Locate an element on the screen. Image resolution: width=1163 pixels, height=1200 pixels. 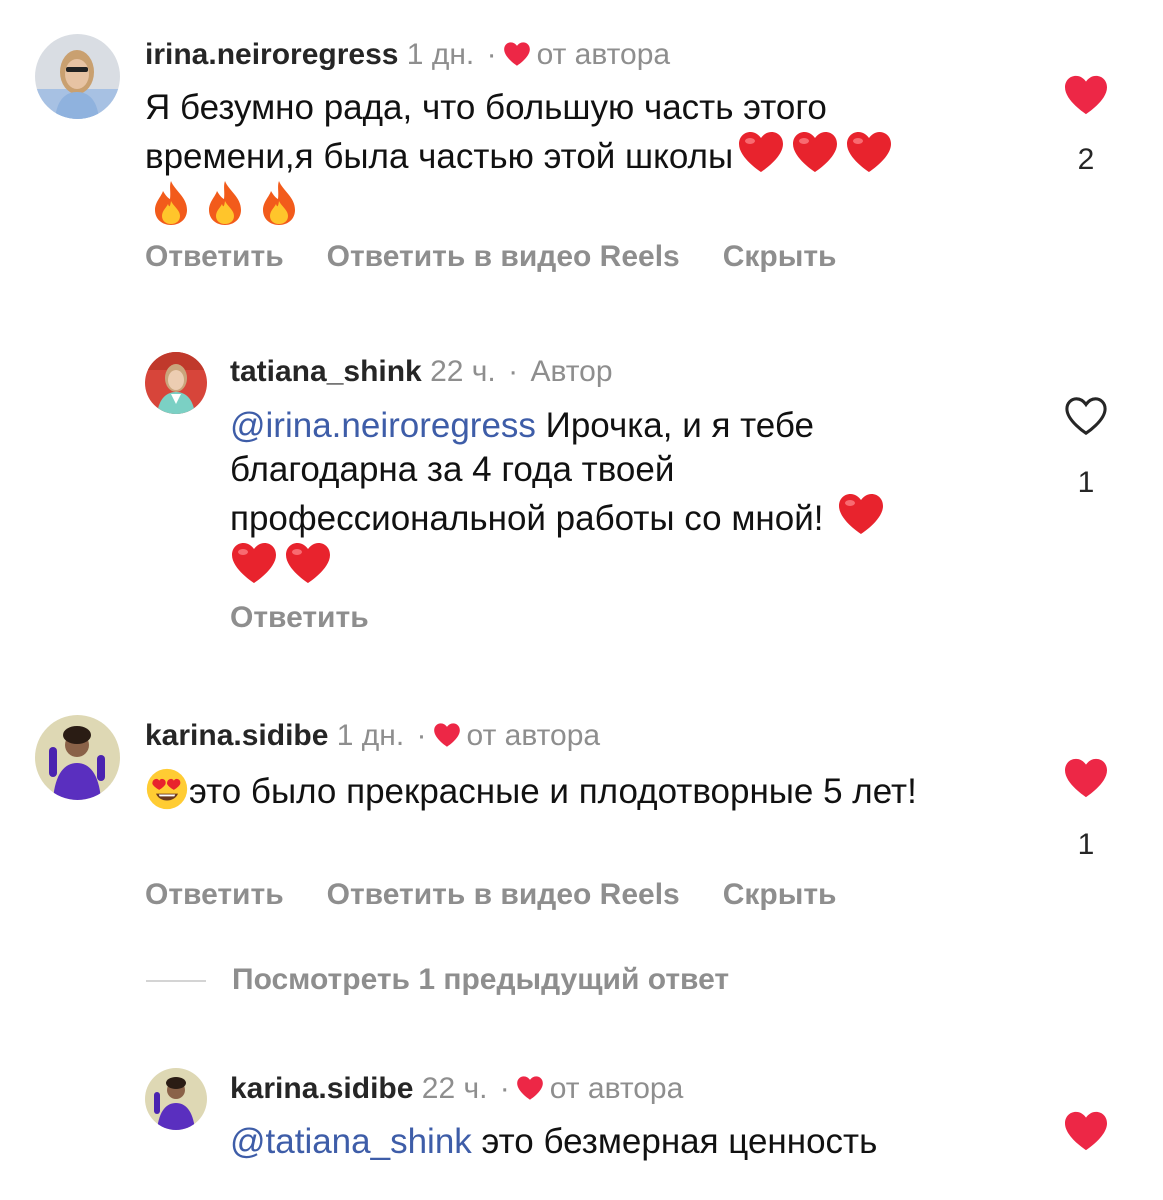
like-control is located at coordinates (1086, 1131).